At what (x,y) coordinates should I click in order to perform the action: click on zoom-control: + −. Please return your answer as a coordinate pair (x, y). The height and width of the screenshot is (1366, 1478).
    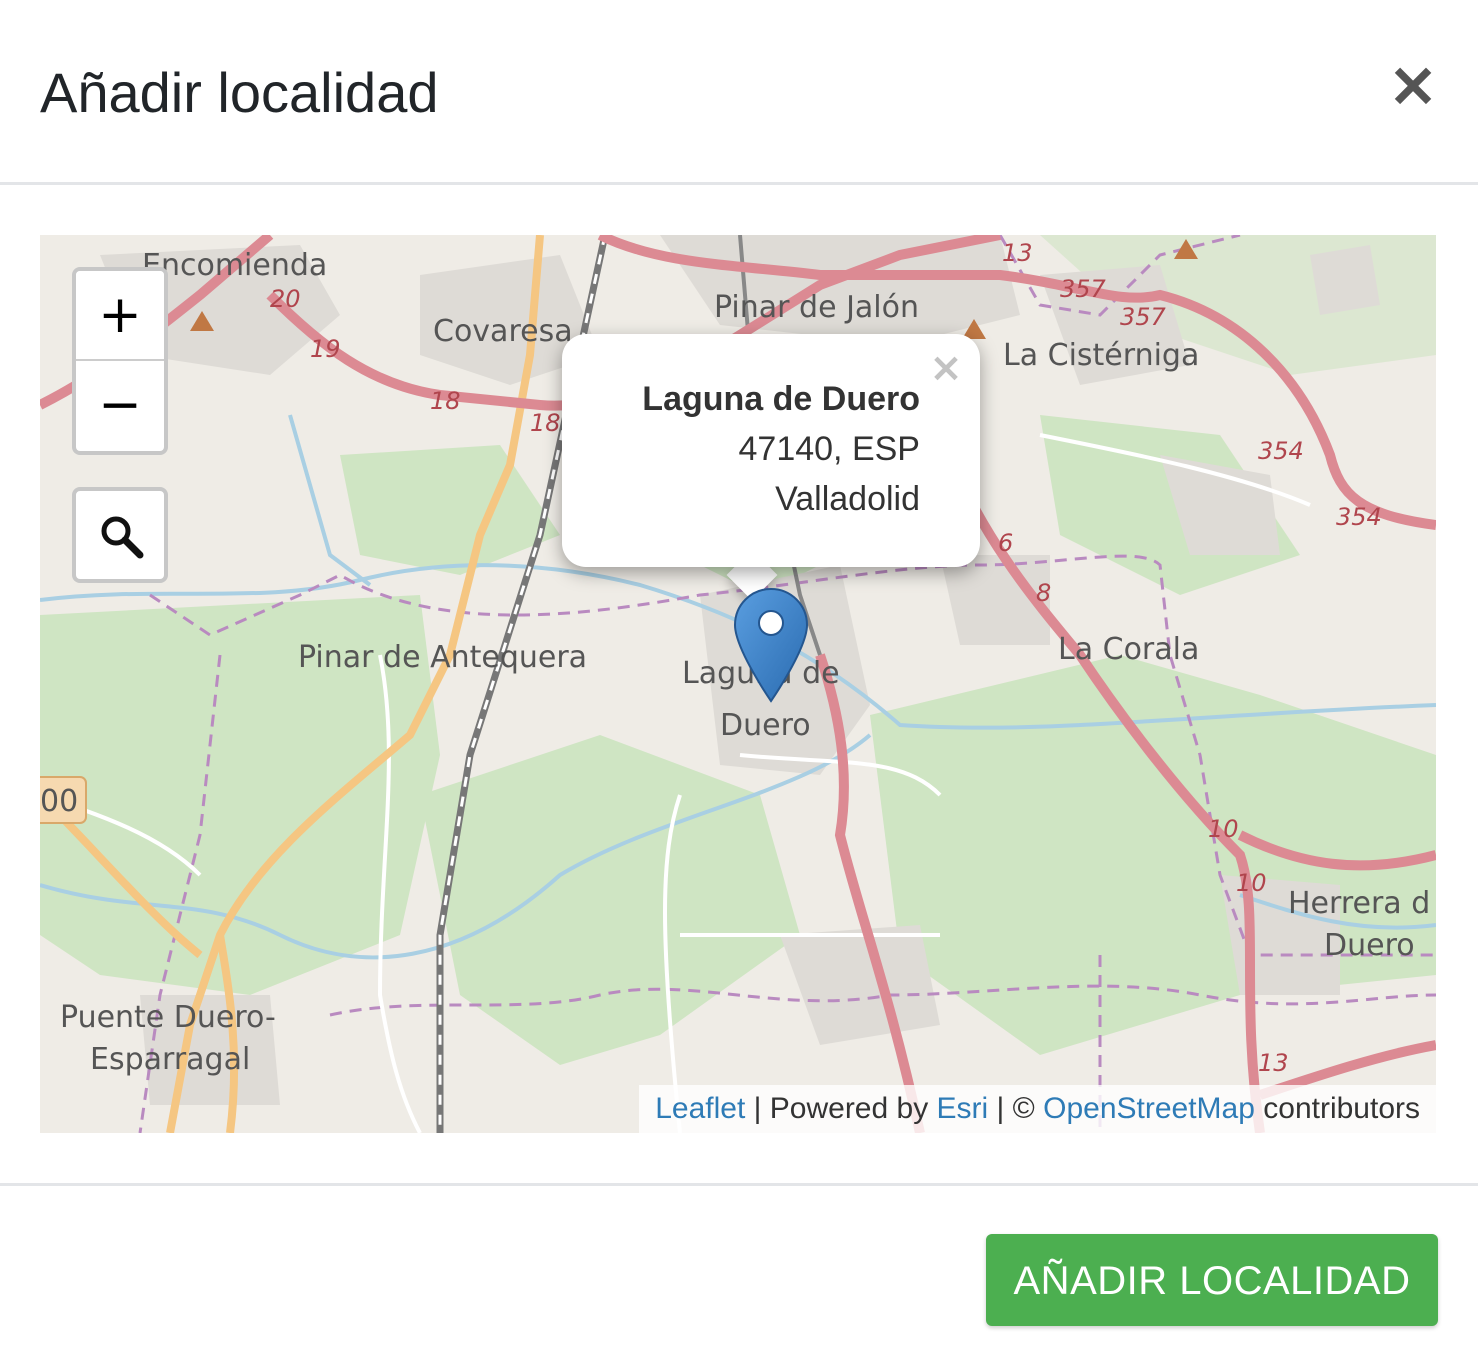
    Looking at the image, I should click on (120, 361).